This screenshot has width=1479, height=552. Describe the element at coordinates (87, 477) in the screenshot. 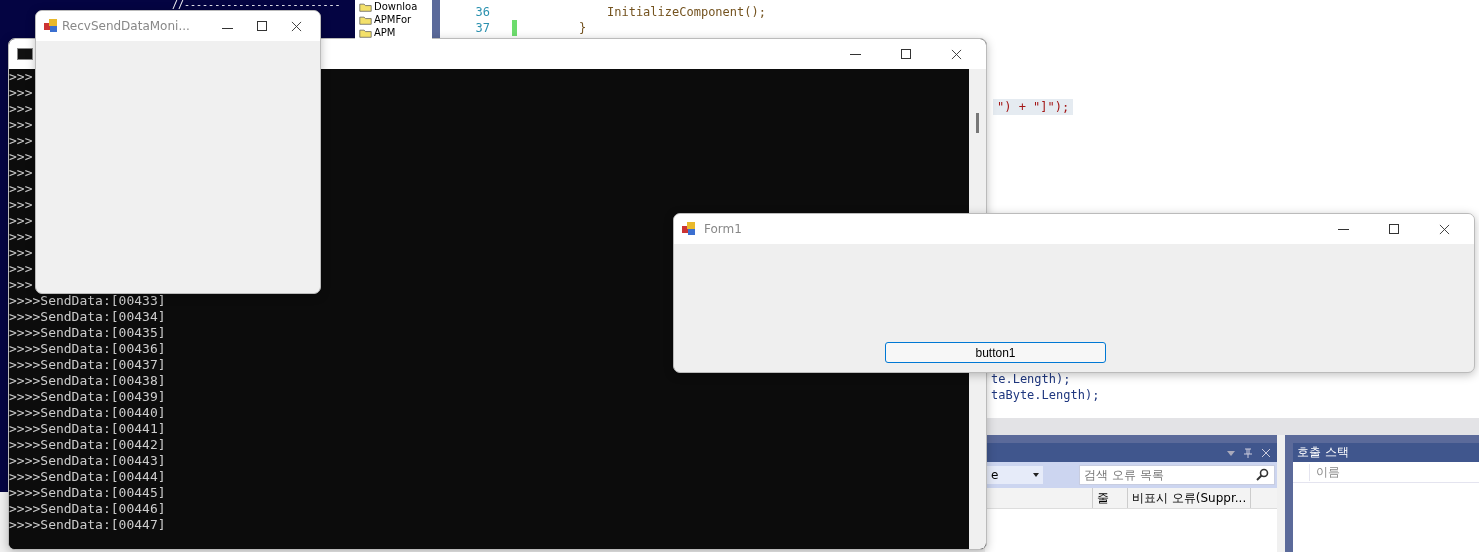

I see `console-line: >>>>SendData:[00444]` at that location.